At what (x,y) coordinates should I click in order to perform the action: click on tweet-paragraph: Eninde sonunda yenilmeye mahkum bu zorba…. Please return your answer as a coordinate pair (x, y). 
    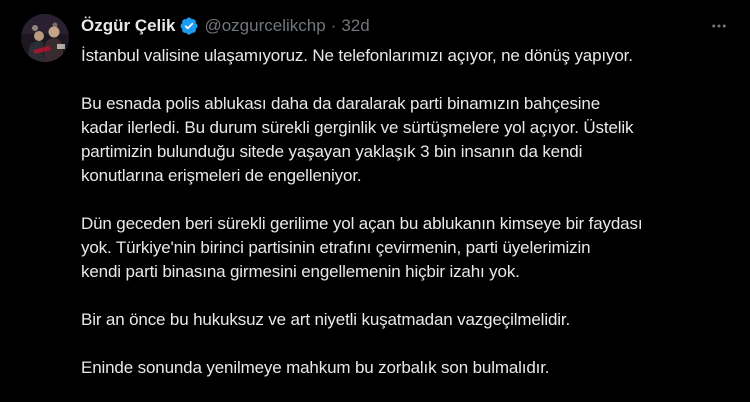
    Looking at the image, I should click on (411, 368).